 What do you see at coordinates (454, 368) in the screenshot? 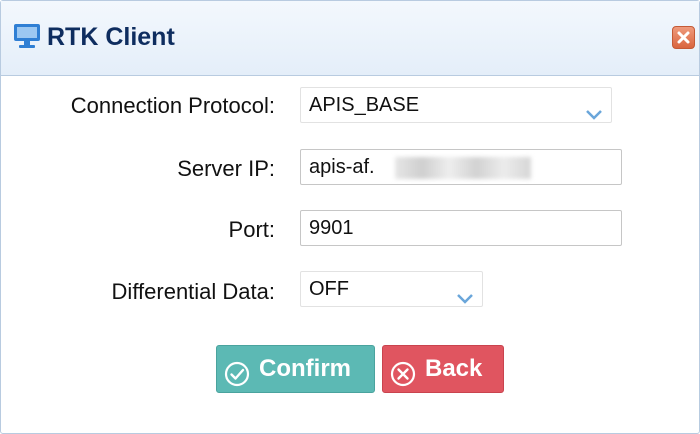
I see `back-label: Back` at bounding box center [454, 368].